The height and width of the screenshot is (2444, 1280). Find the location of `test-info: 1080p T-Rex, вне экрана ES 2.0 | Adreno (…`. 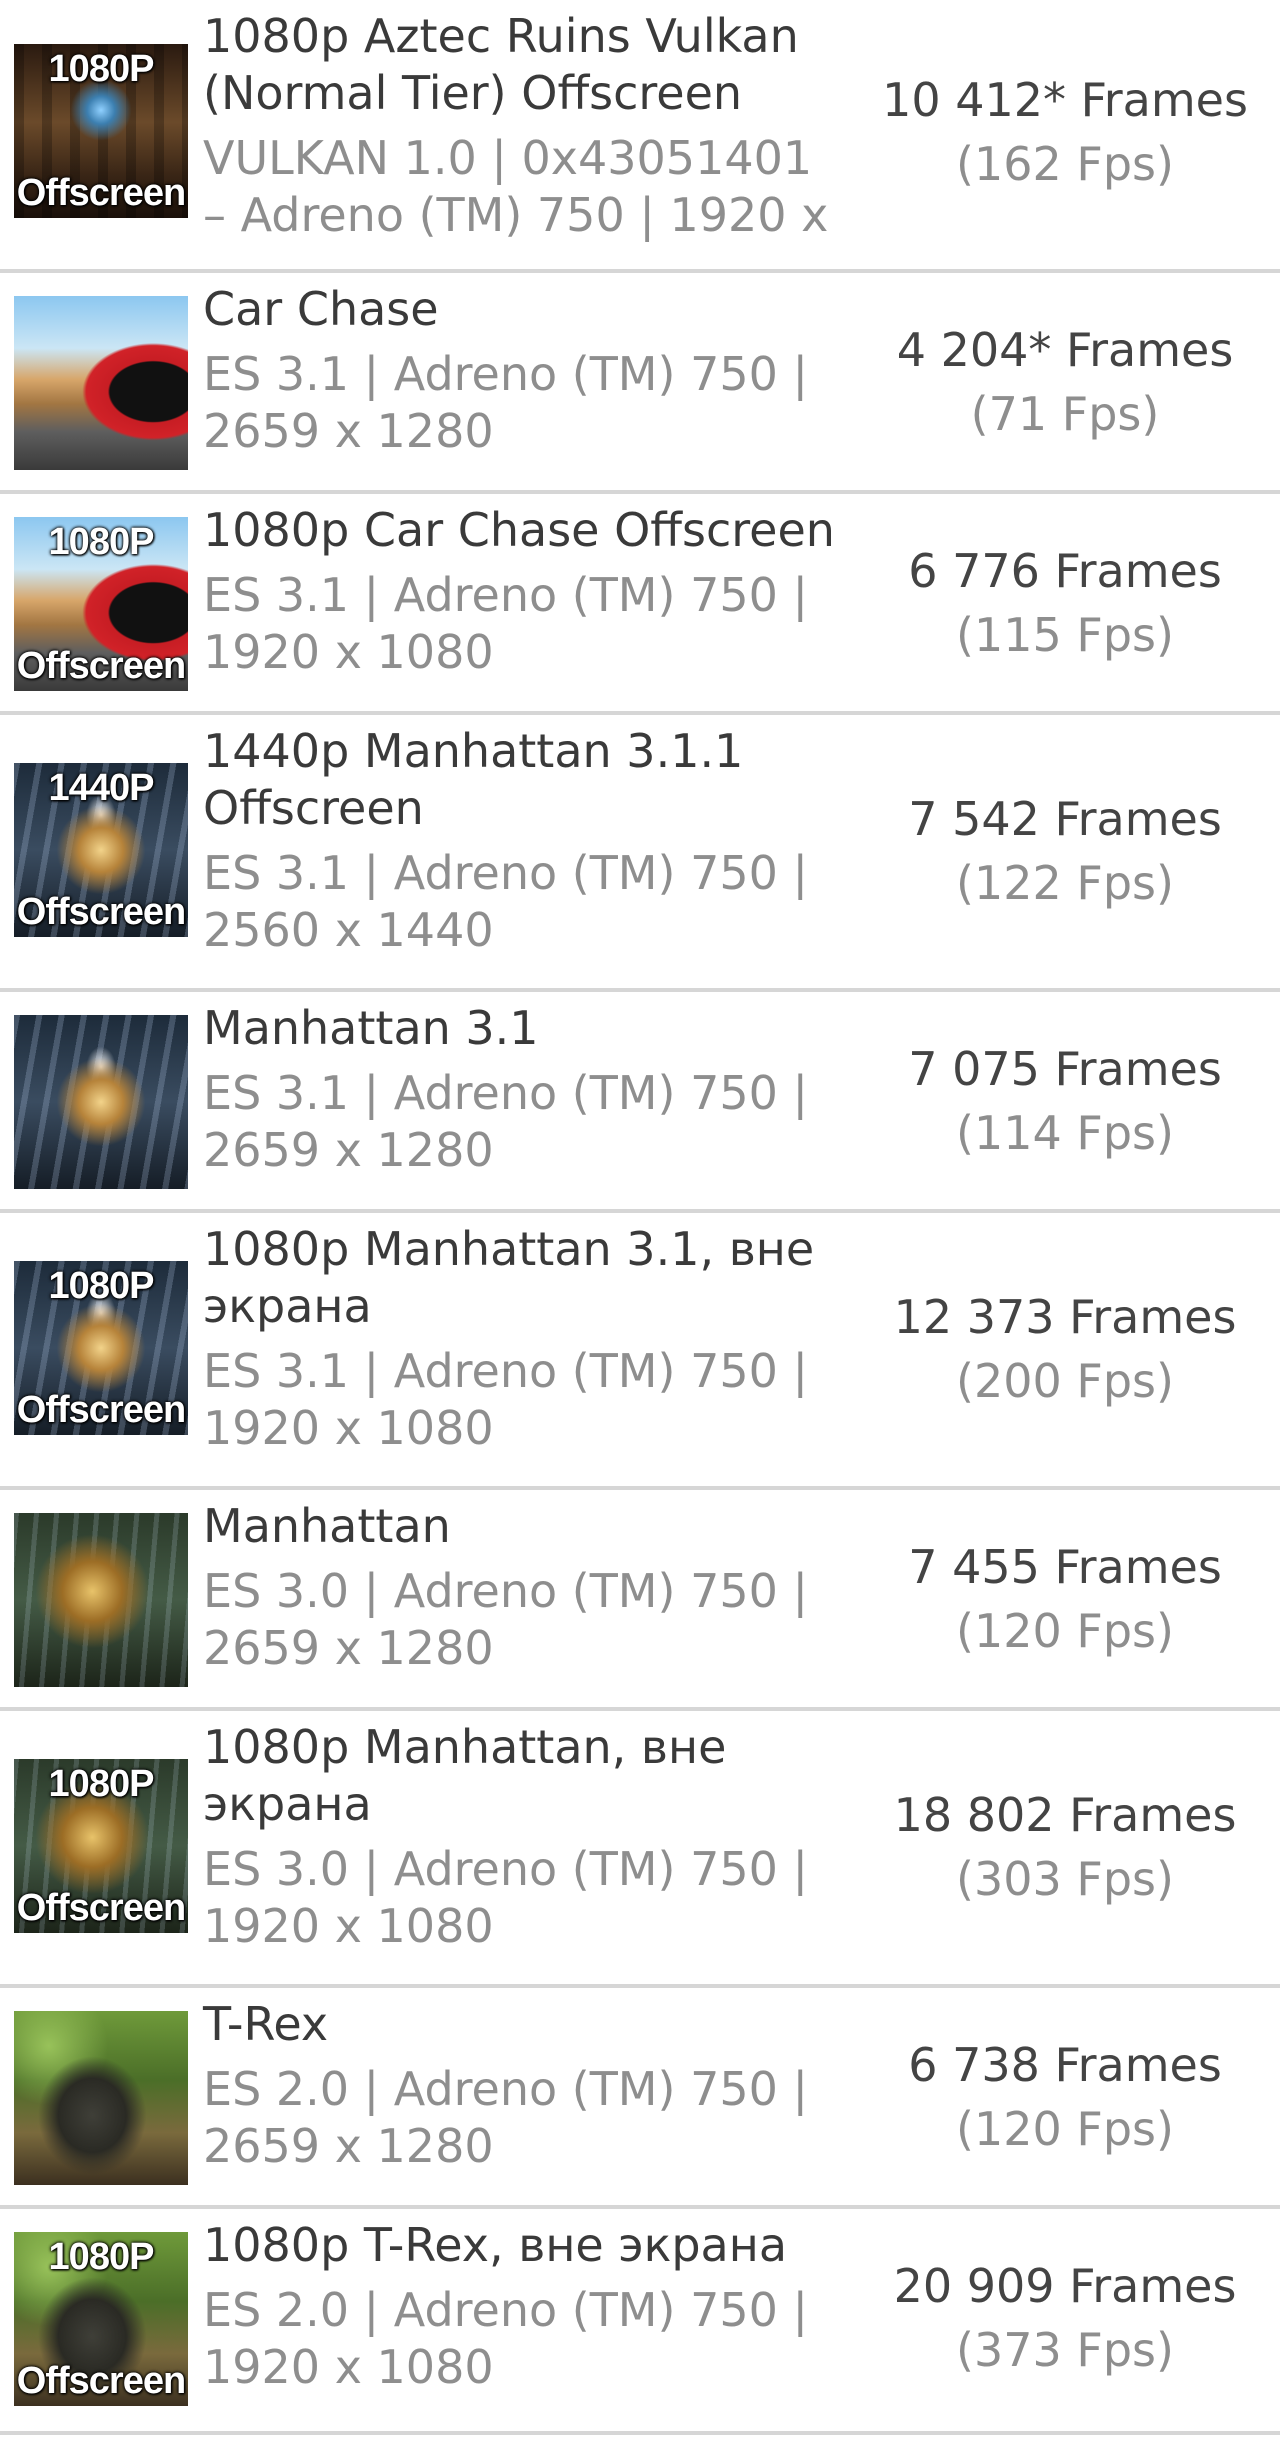

test-info: 1080p T-Rex, вне экрана ES 2.0 | Adreno (… is located at coordinates (523, 2306).